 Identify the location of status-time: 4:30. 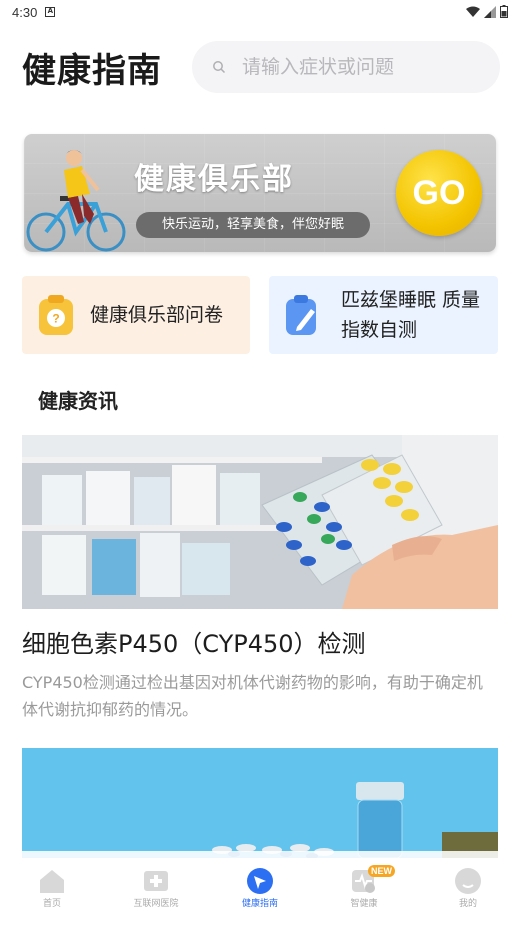
(25, 12).